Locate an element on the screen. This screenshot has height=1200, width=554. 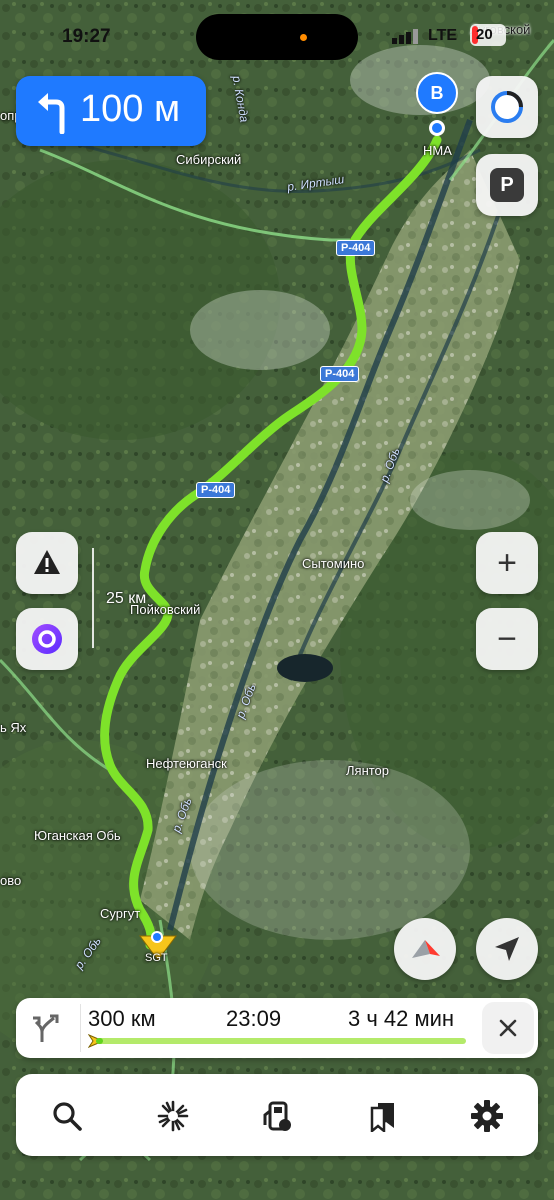
tab-fuel is located at coordinates (277, 1116).